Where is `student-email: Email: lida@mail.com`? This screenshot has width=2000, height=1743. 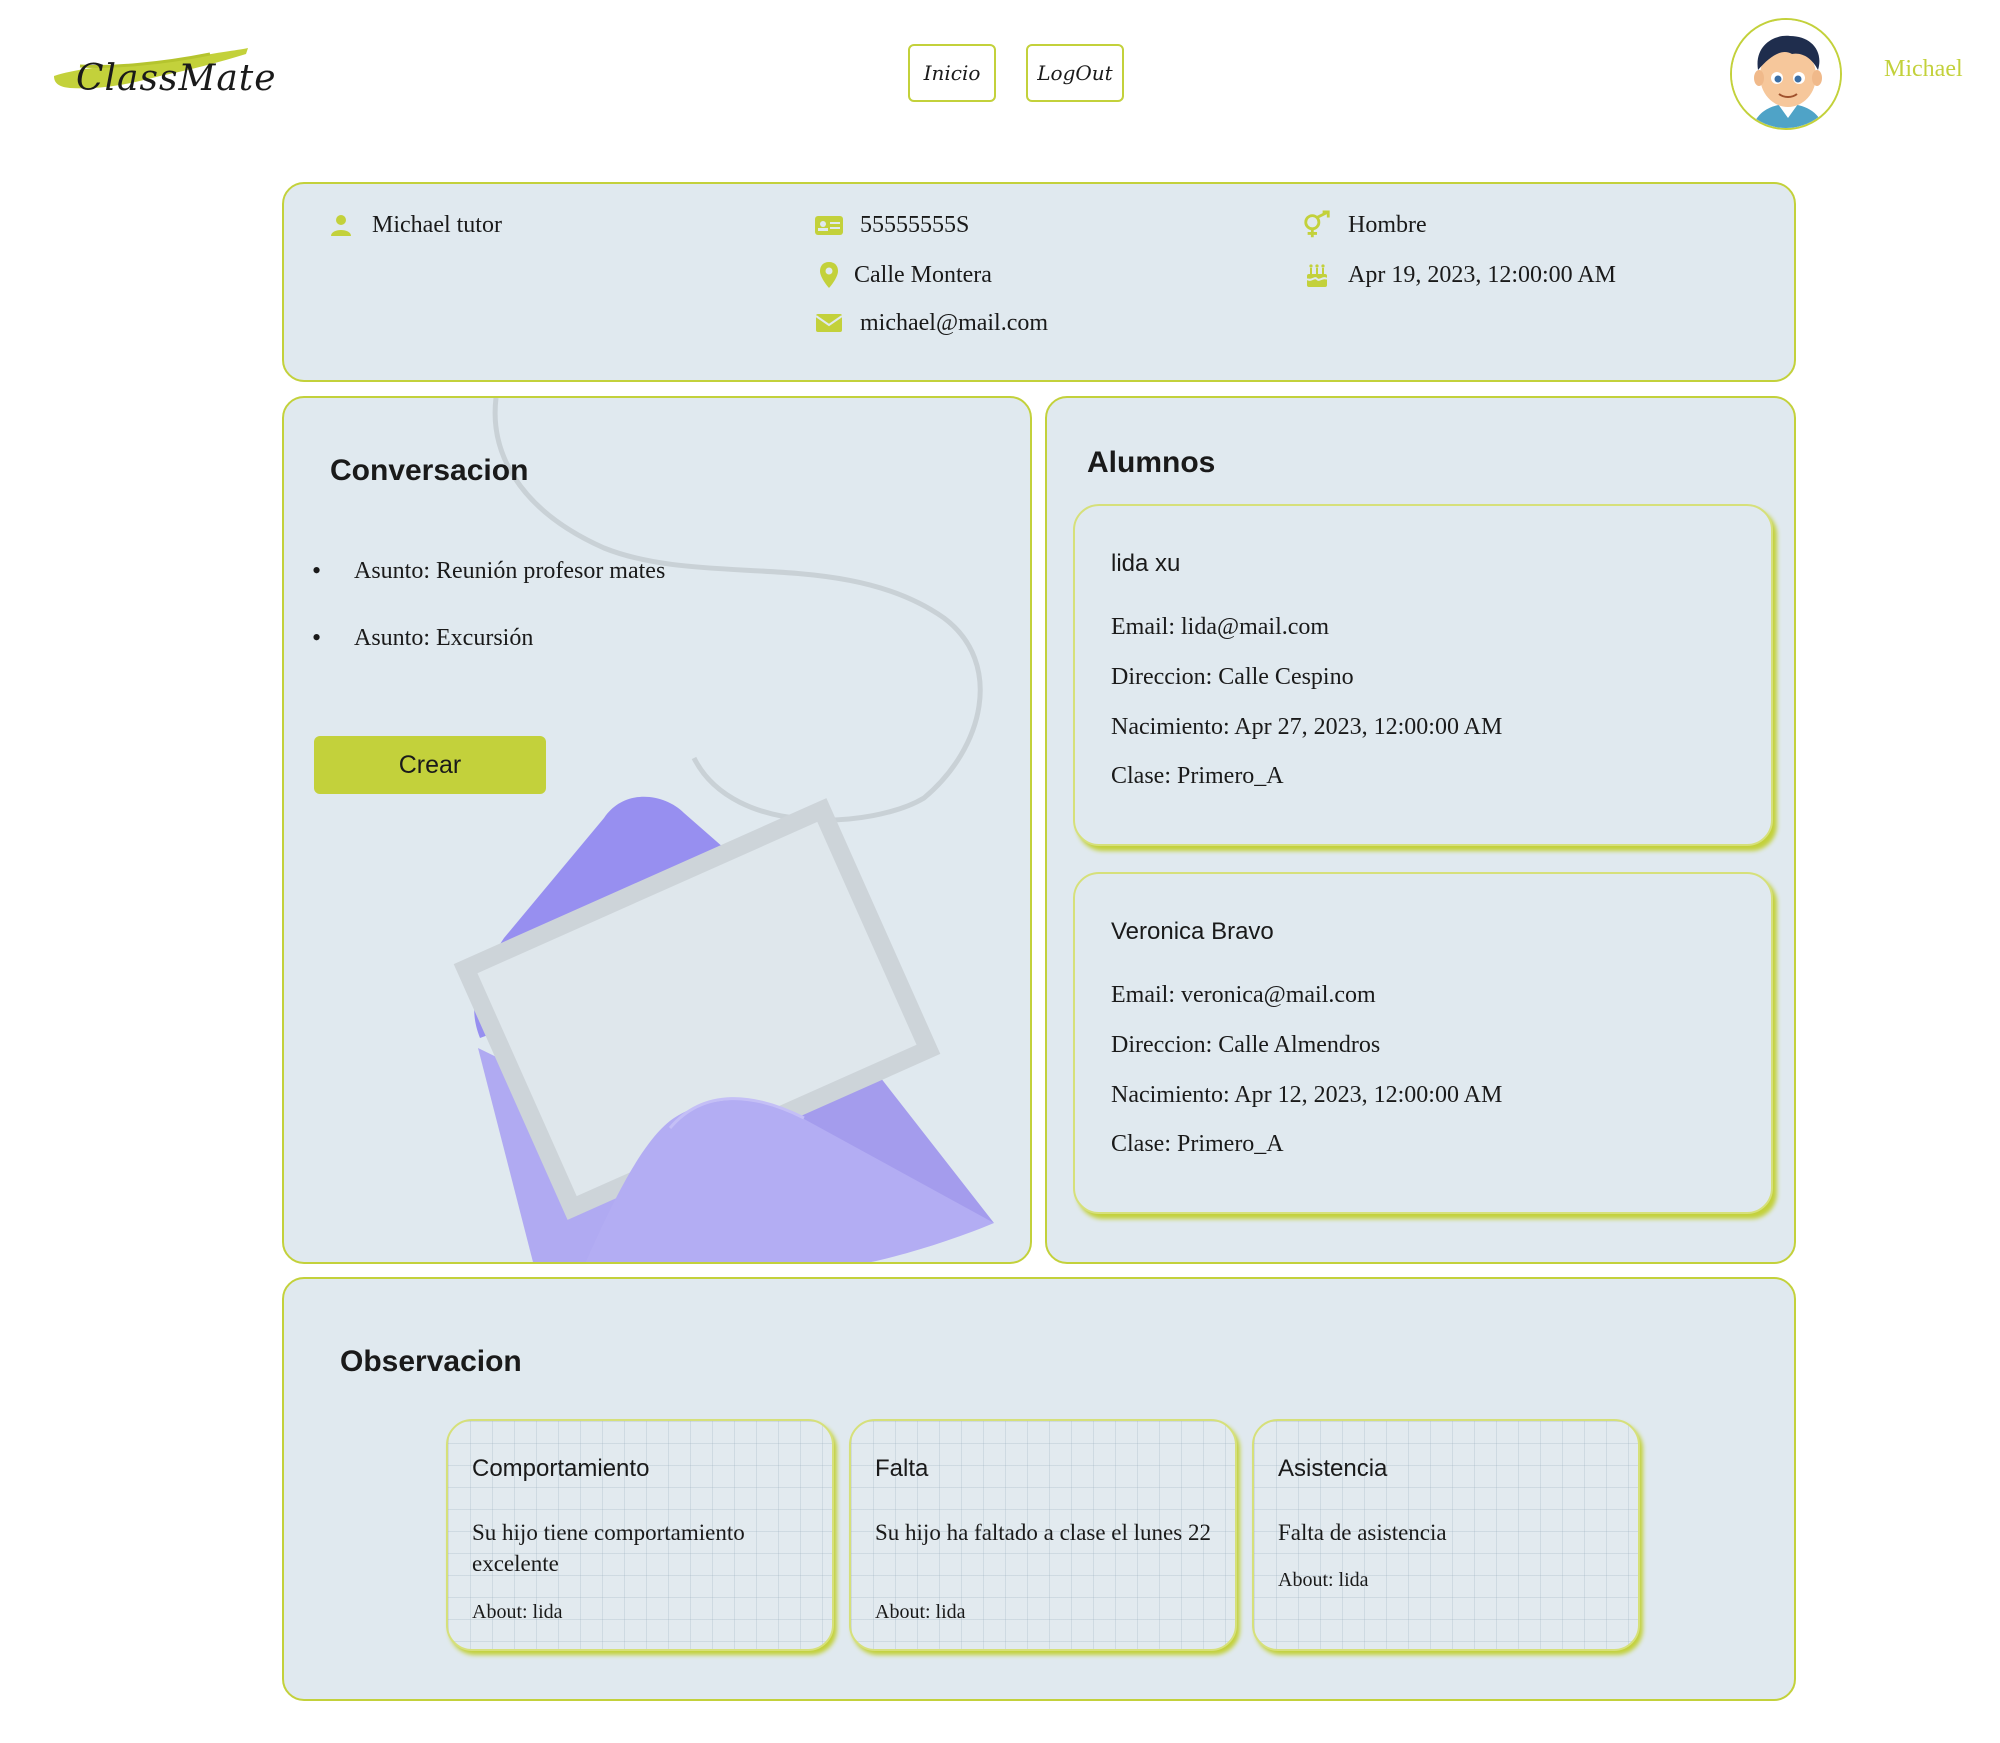 student-email: Email: lida@mail.com is located at coordinates (1220, 627).